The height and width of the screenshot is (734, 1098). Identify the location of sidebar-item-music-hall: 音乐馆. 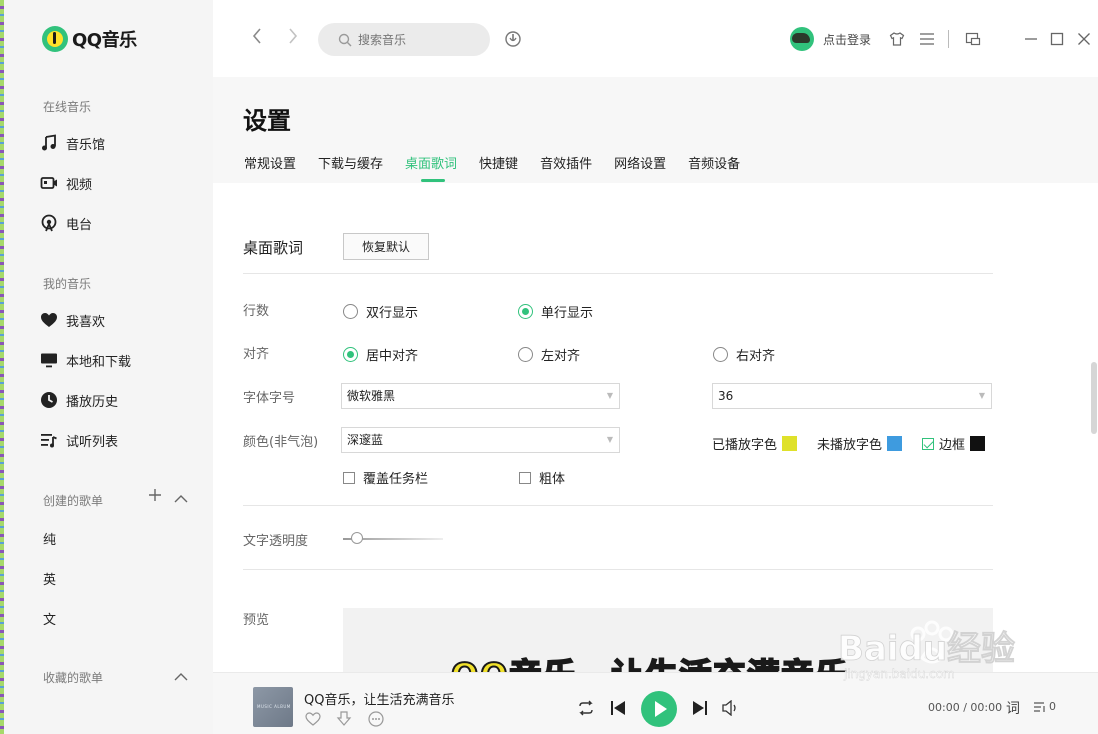
(72, 143).